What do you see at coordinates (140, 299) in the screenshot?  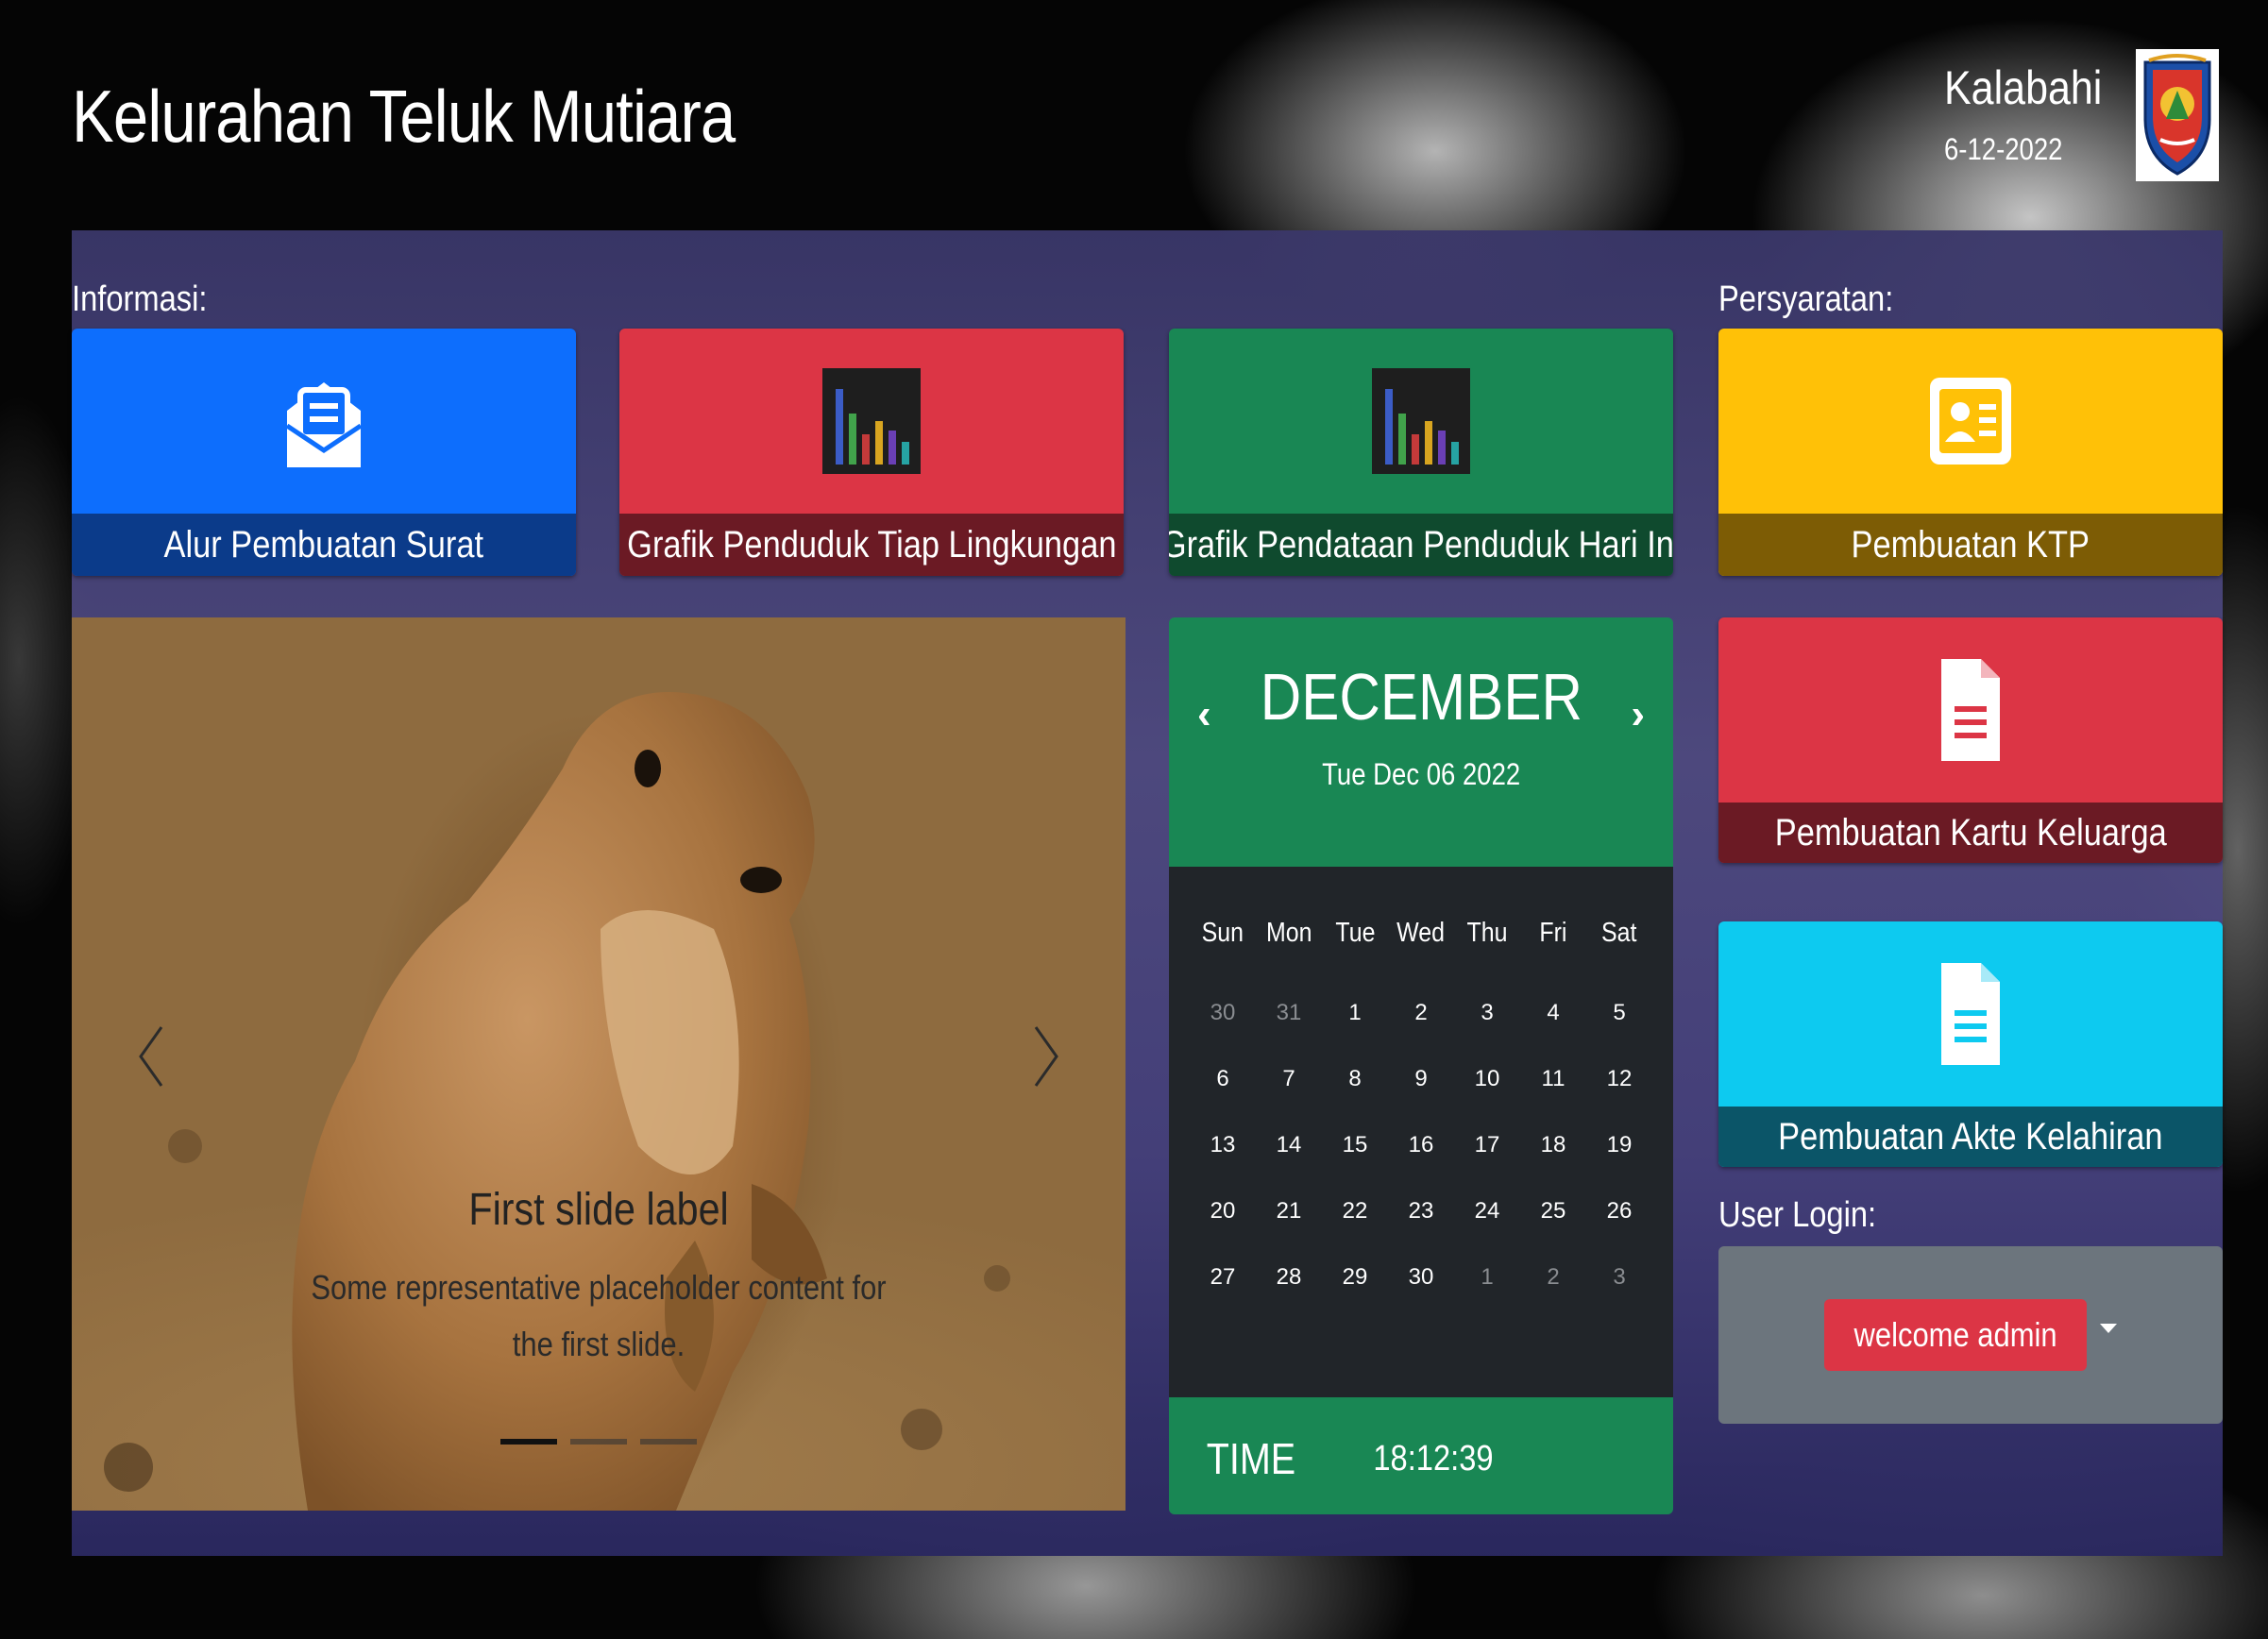 I see `info-section-label: Informasi:` at bounding box center [140, 299].